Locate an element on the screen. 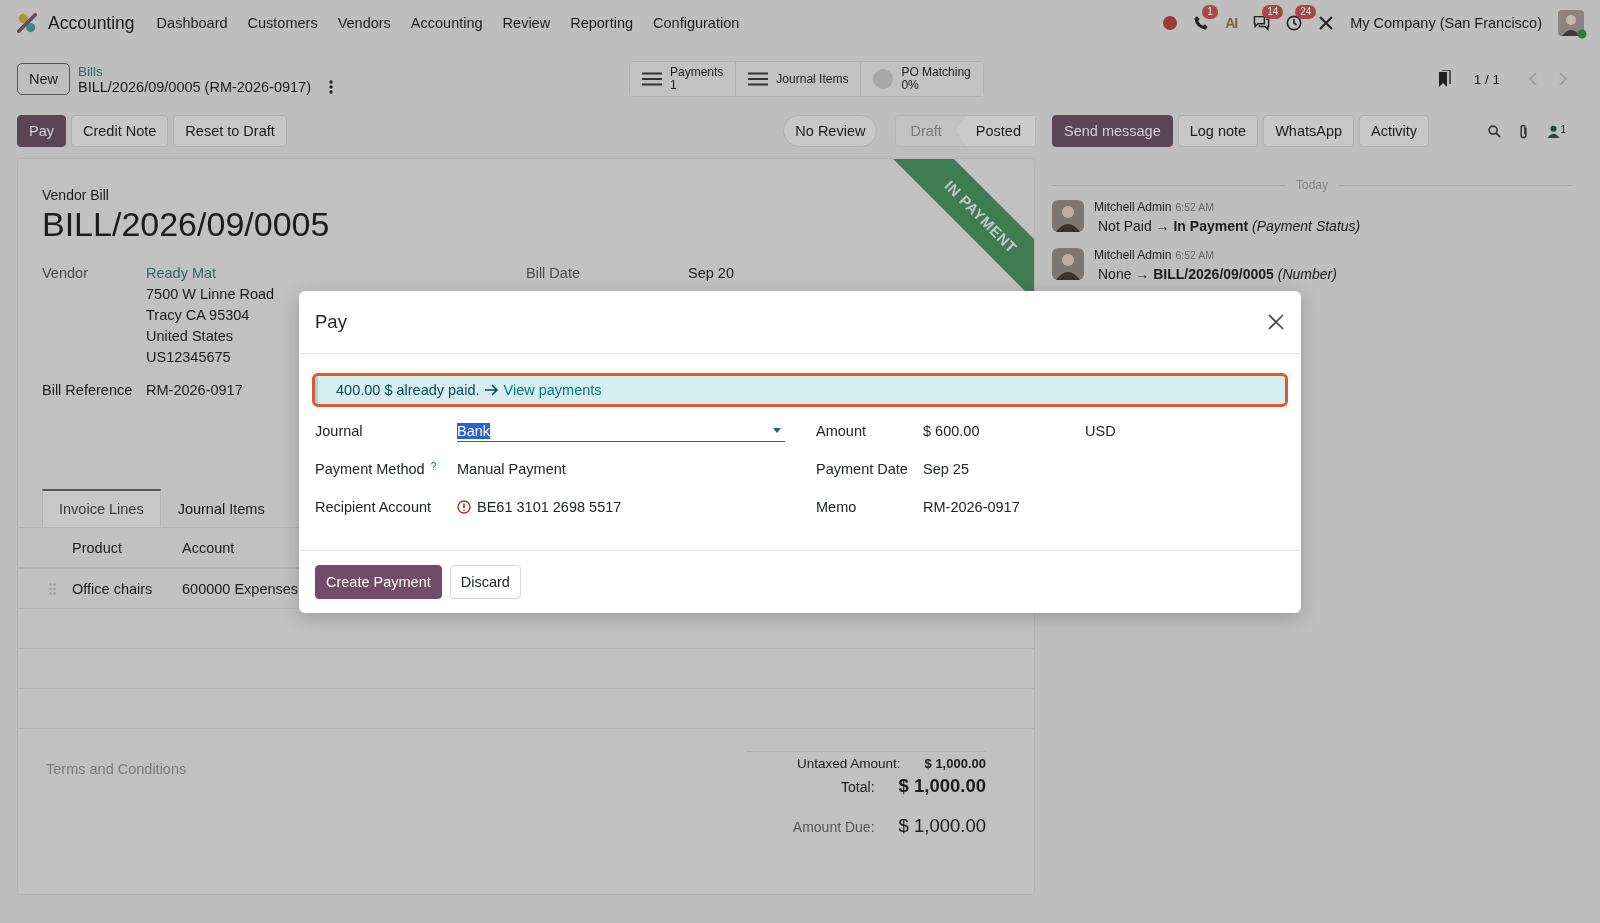 This screenshot has width=1600, height=923. view-payments-link: View payments is located at coordinates (552, 390).